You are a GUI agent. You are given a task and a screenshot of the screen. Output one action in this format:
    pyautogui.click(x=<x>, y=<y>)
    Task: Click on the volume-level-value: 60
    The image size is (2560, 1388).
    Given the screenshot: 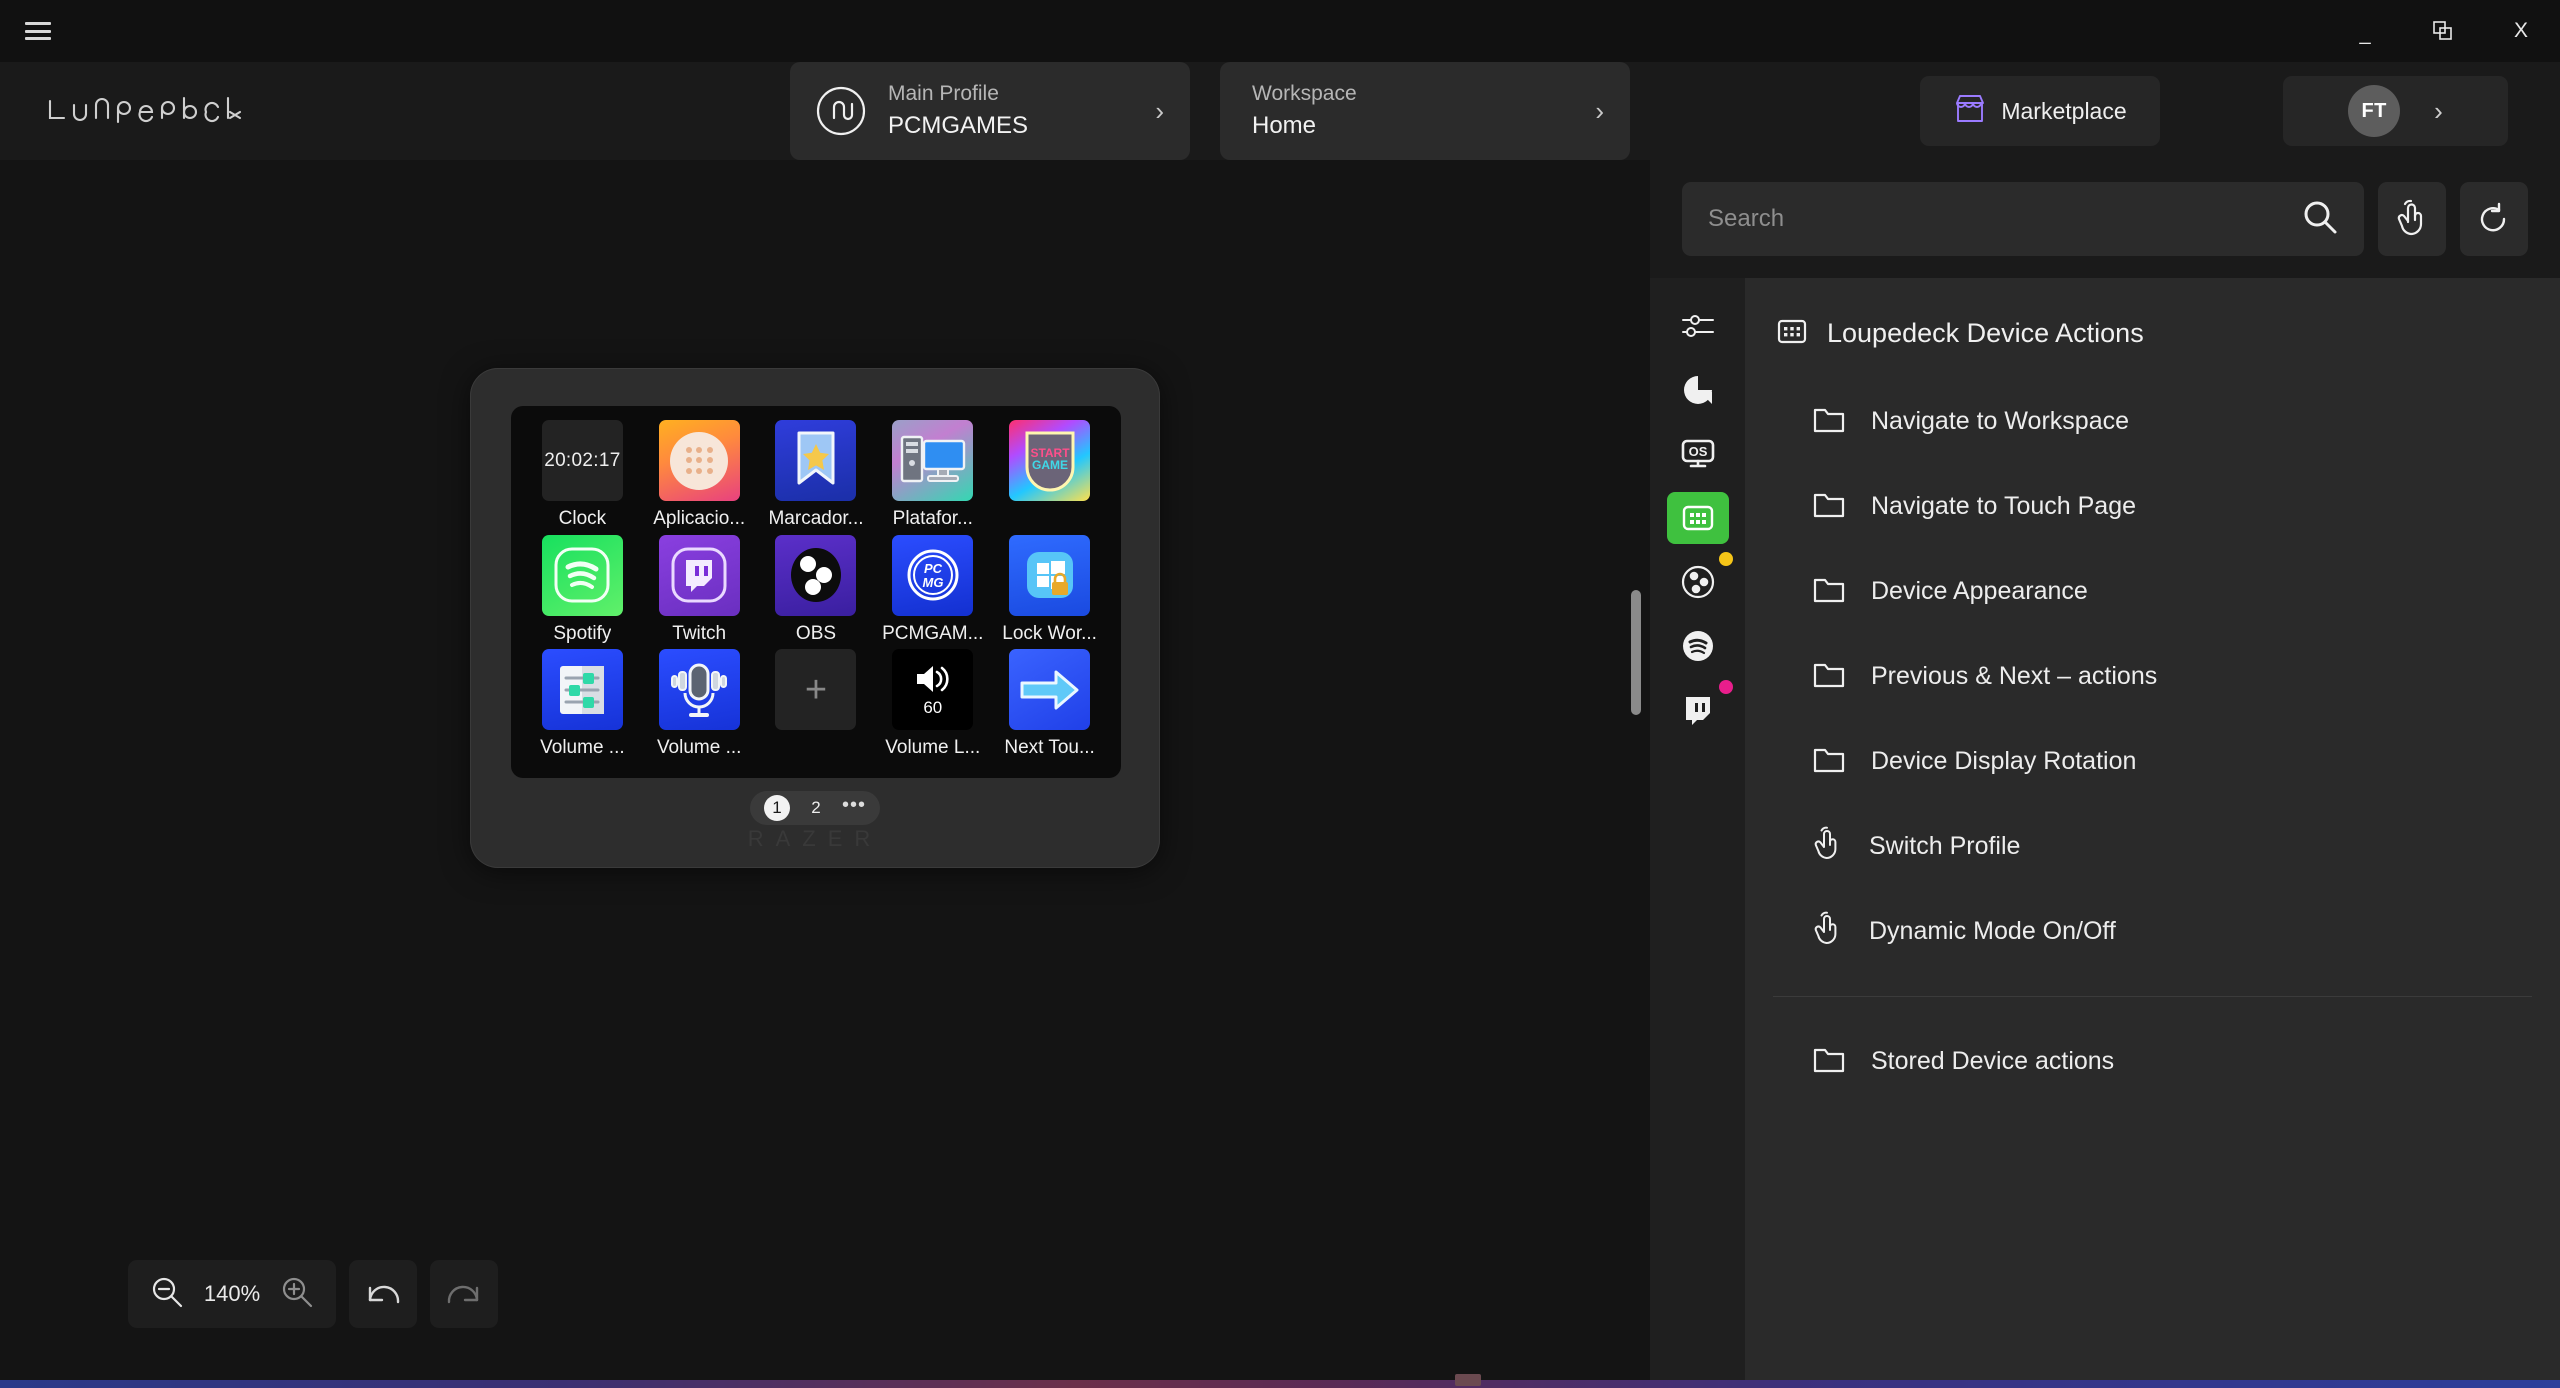 What is the action you would take?
    pyautogui.click(x=933, y=707)
    